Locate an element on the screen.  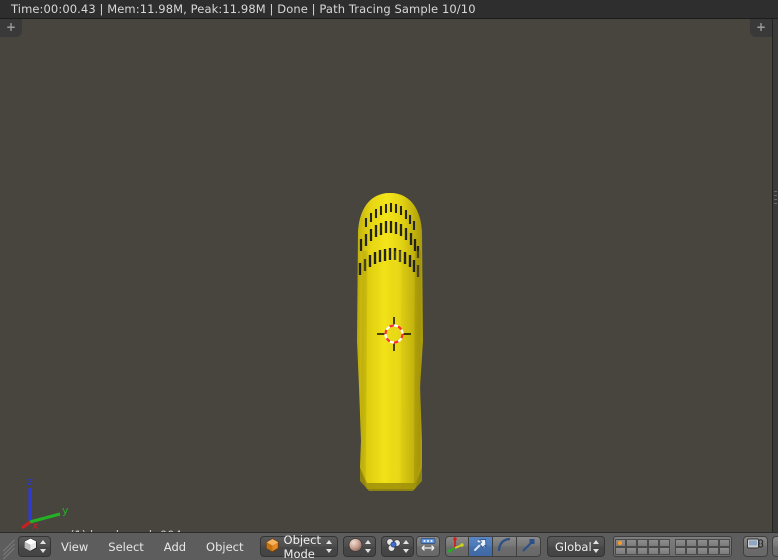
menu-view: View is located at coordinates (74, 546).